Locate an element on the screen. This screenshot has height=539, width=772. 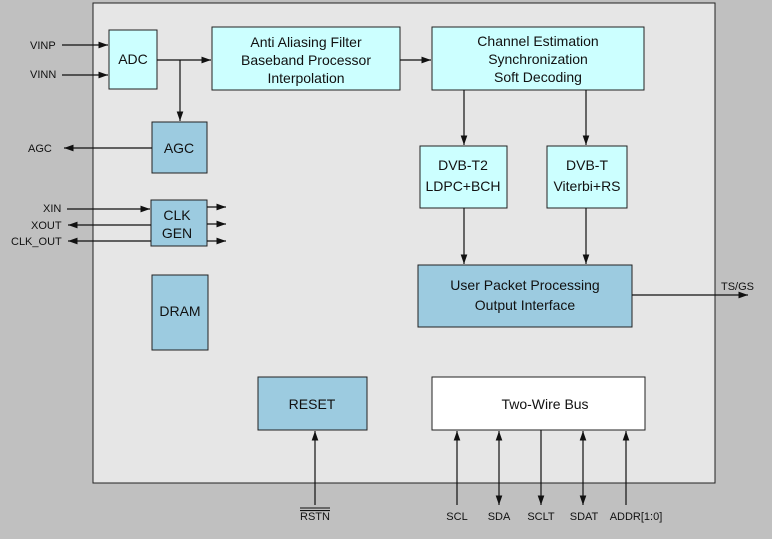
adc-block: ADC is located at coordinates (133, 59).